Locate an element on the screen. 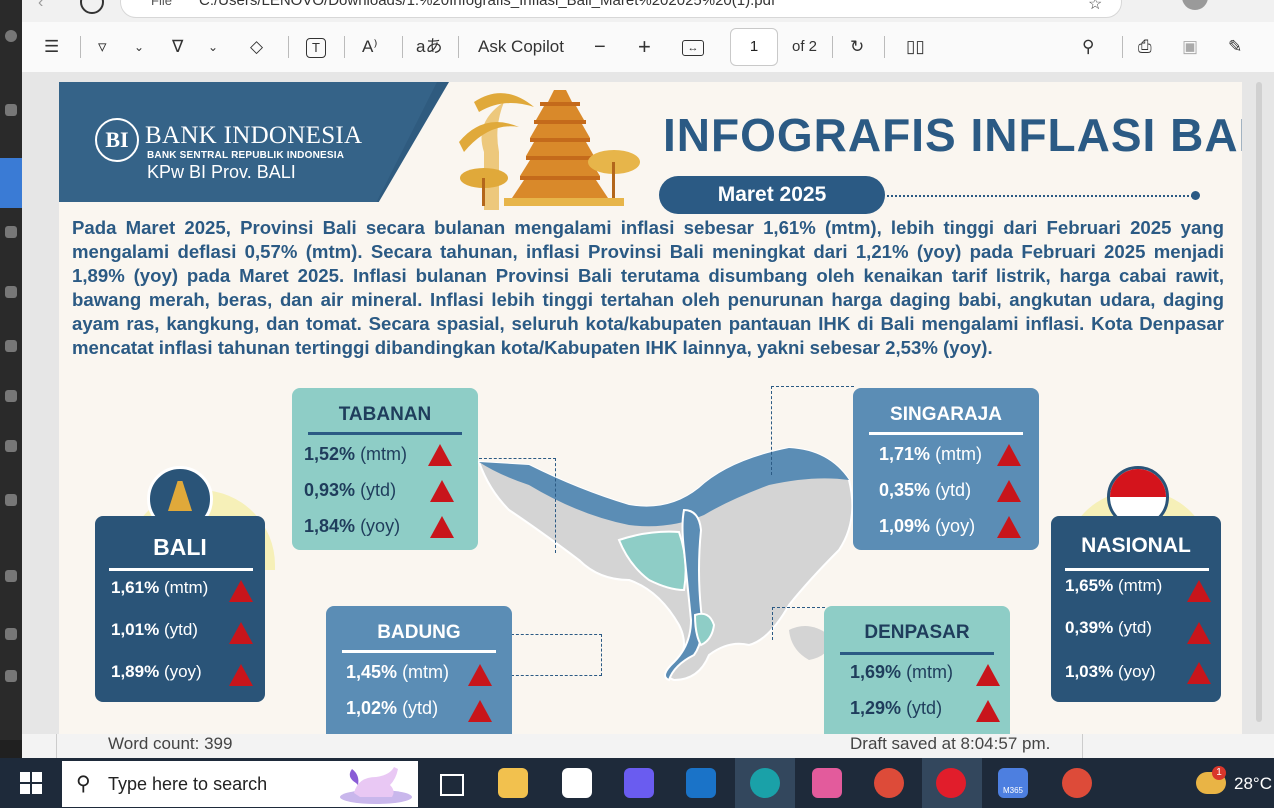 The height and width of the screenshot is (808, 1274). back-button: ‹ is located at coordinates (40, 6).